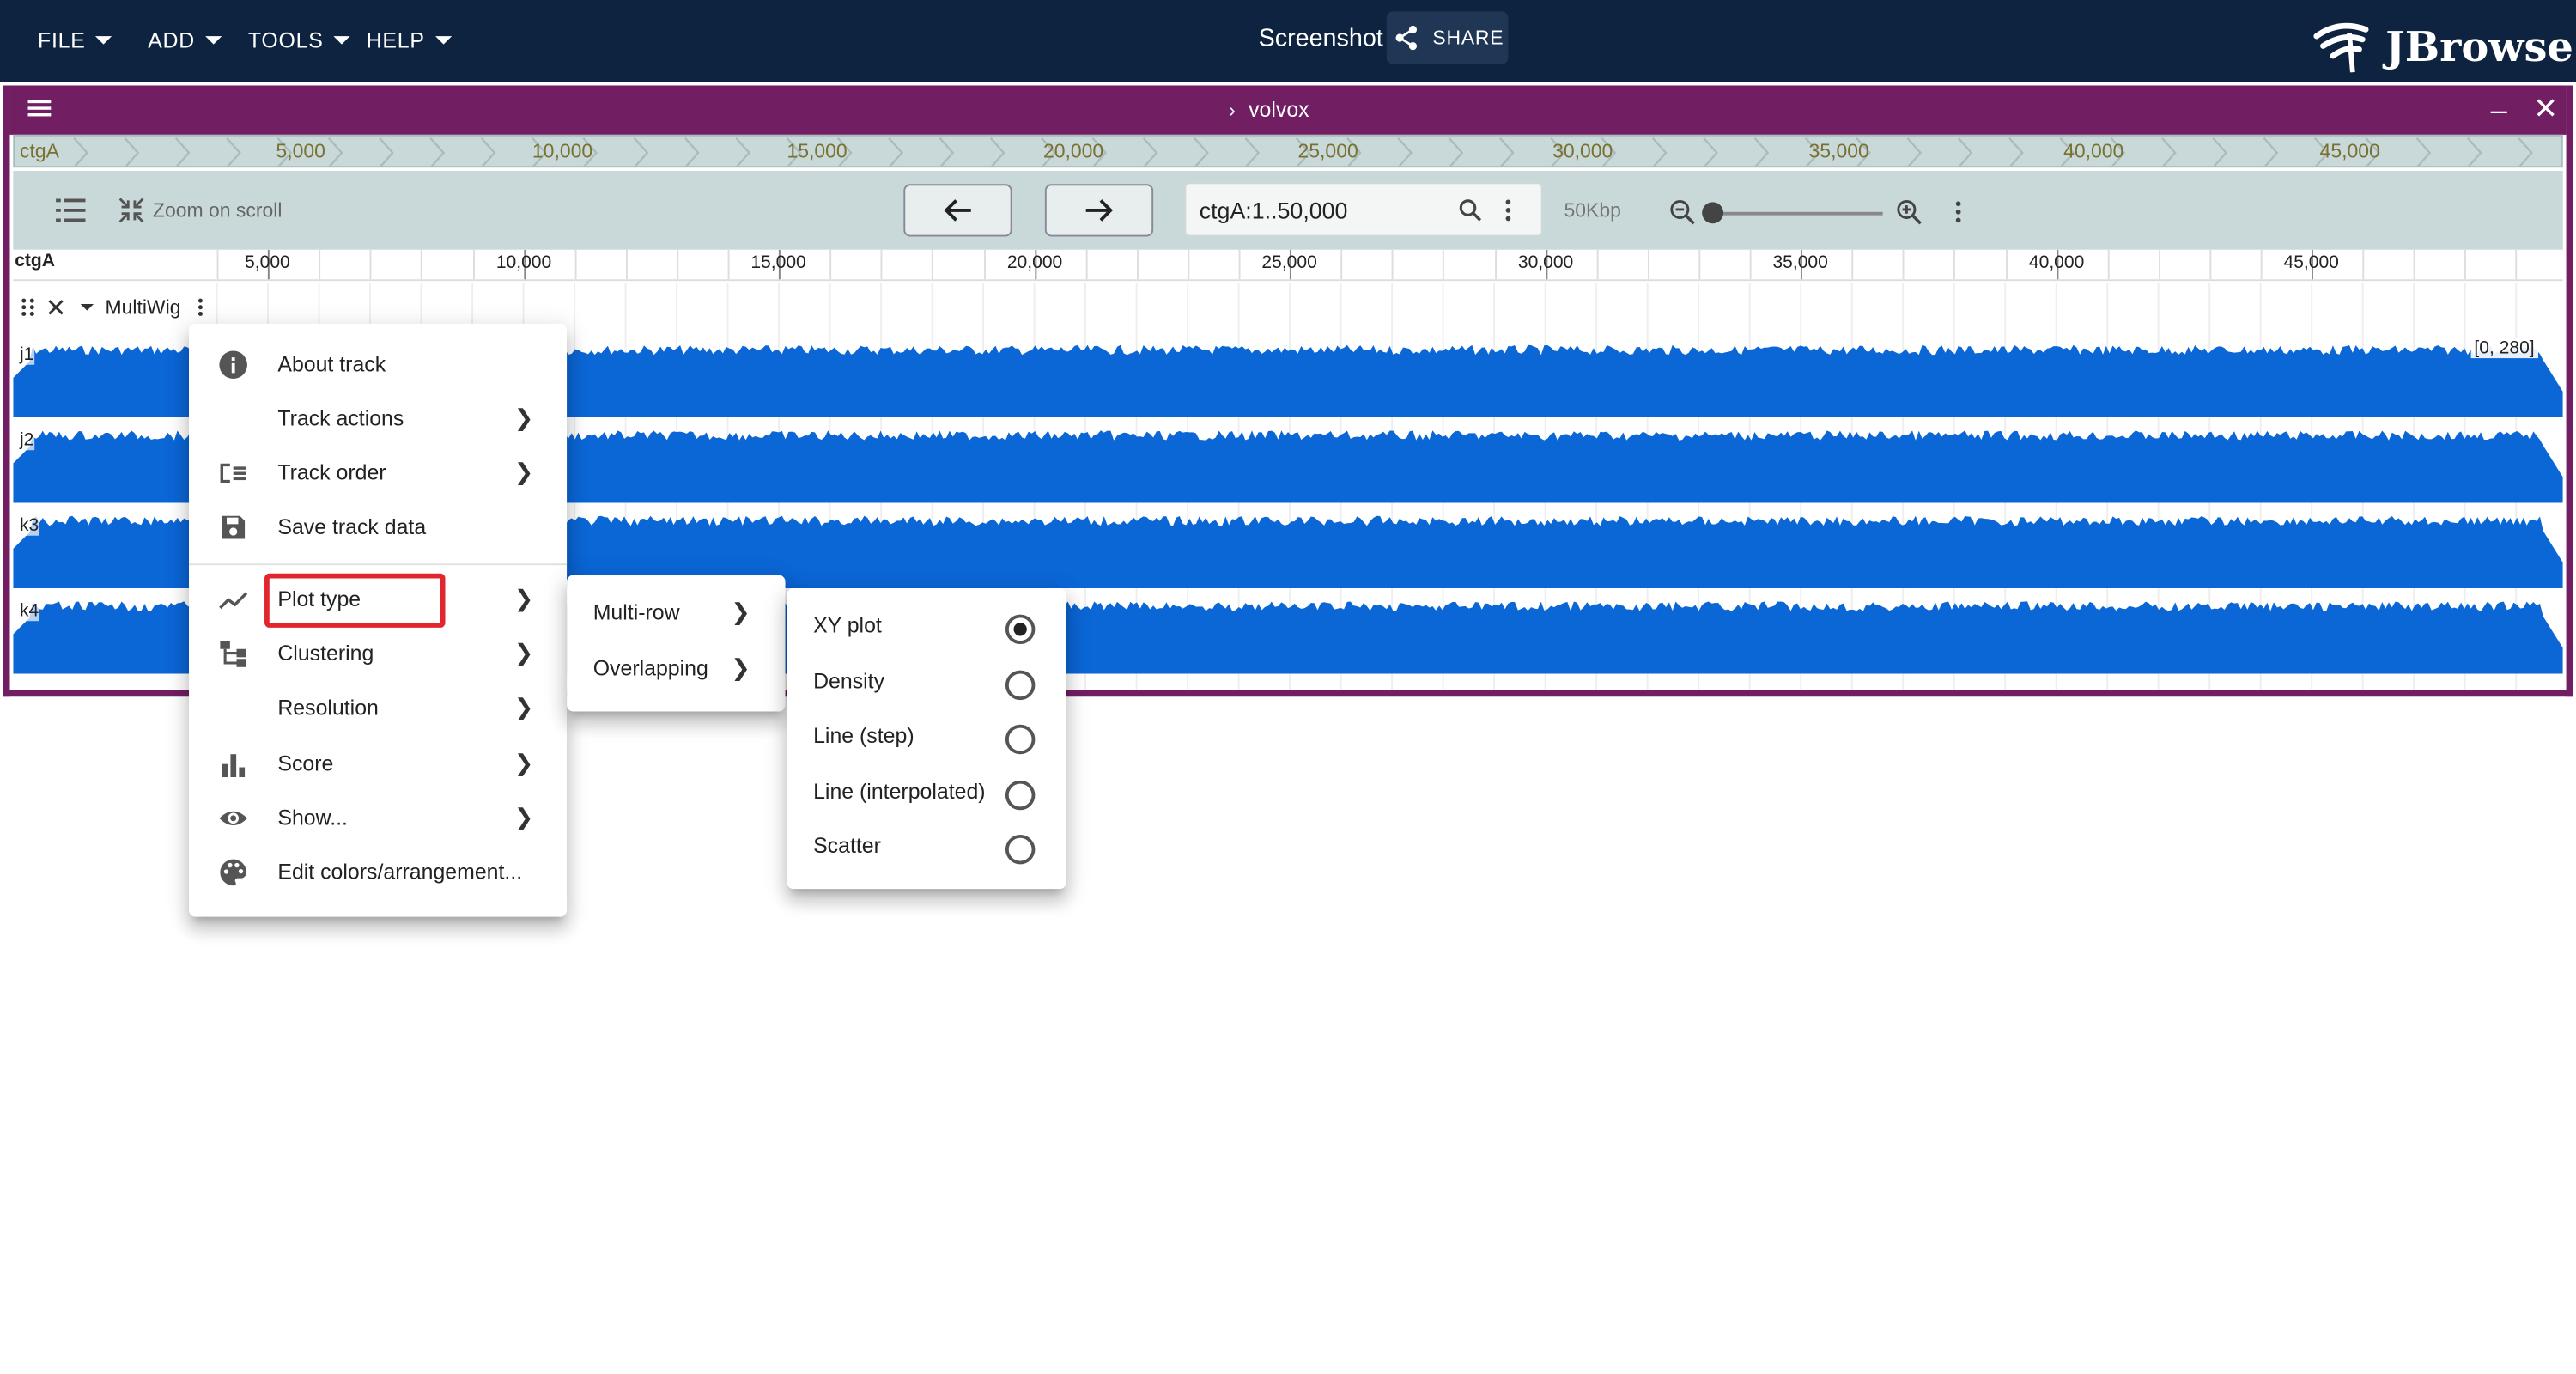  I want to click on info-icon, so click(233, 365).